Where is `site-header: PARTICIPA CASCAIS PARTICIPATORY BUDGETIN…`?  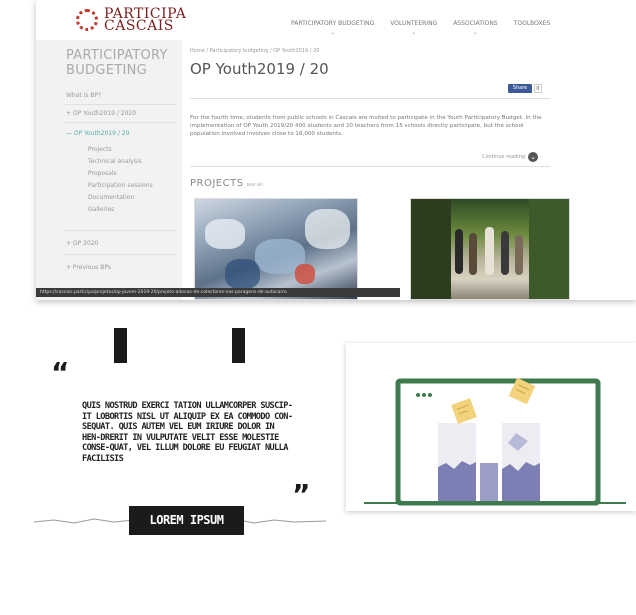
site-header: PARTICIPA CASCAIS PARTICIPATORY BUDGETIN… is located at coordinates (336, 20).